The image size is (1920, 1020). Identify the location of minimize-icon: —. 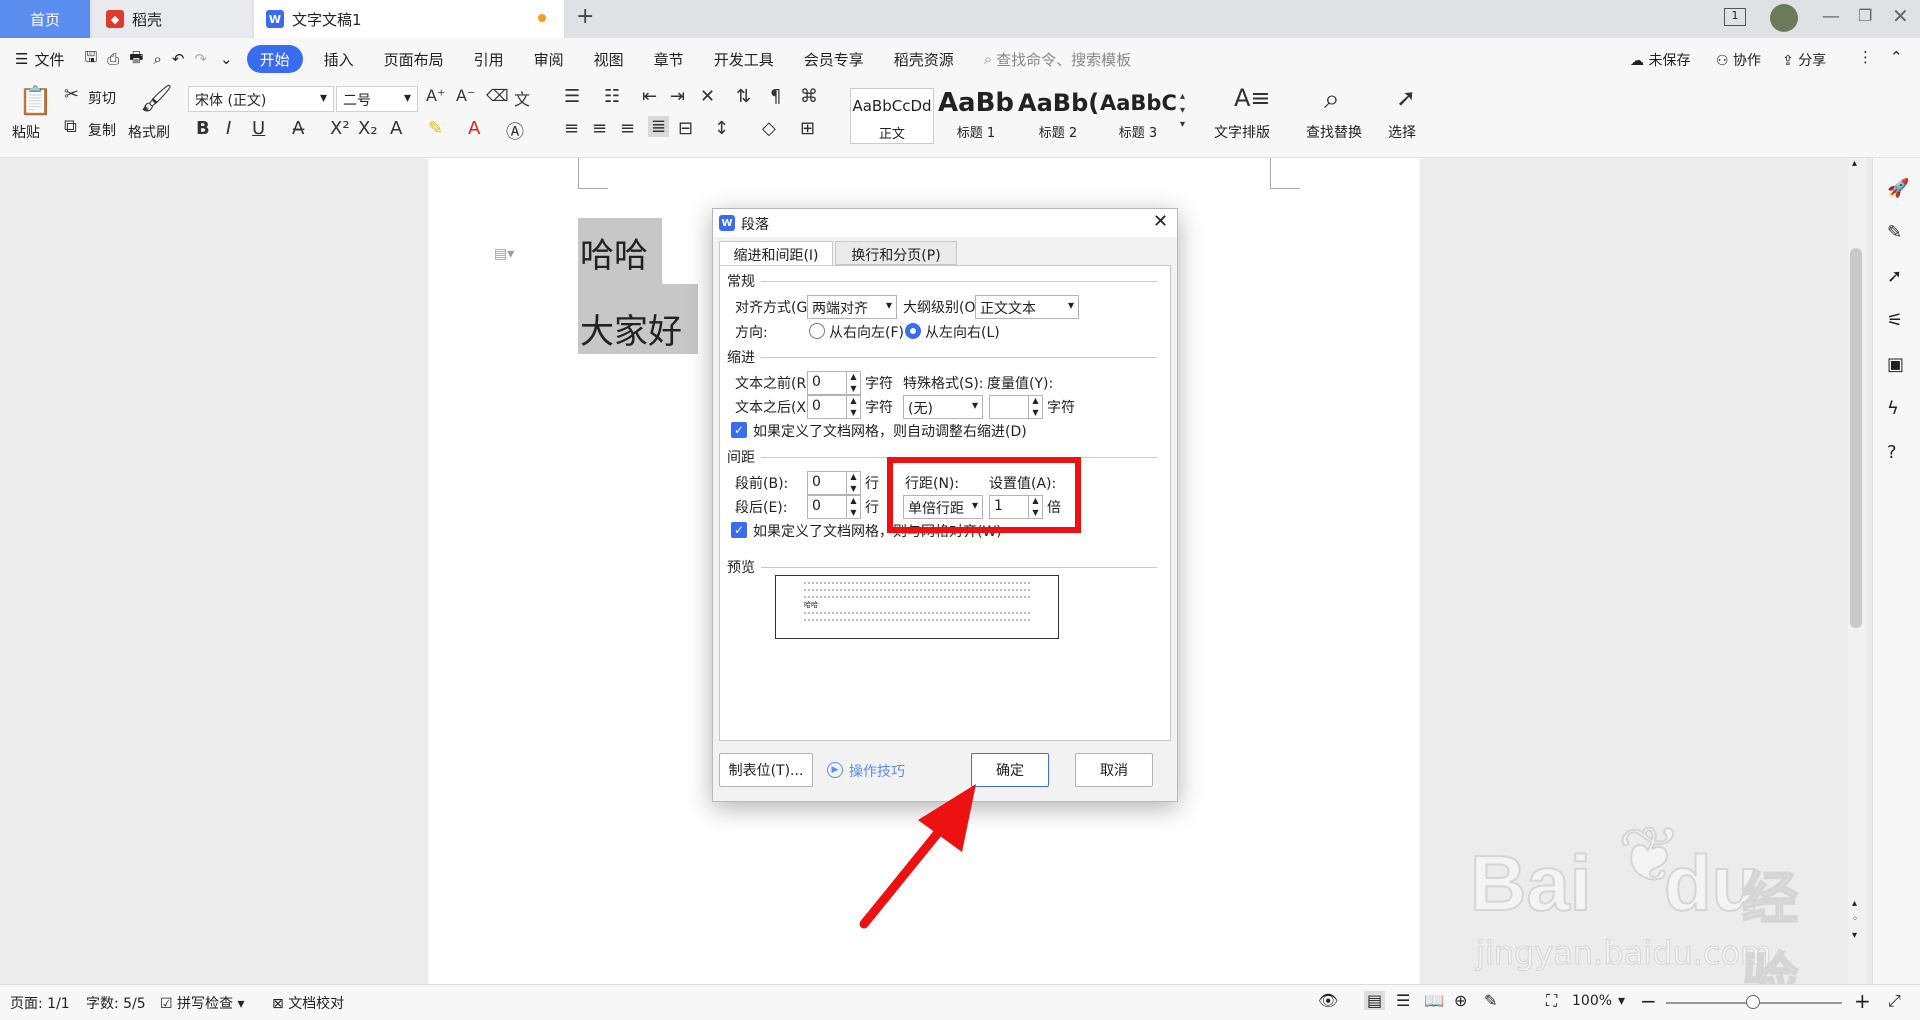
(1831, 16).